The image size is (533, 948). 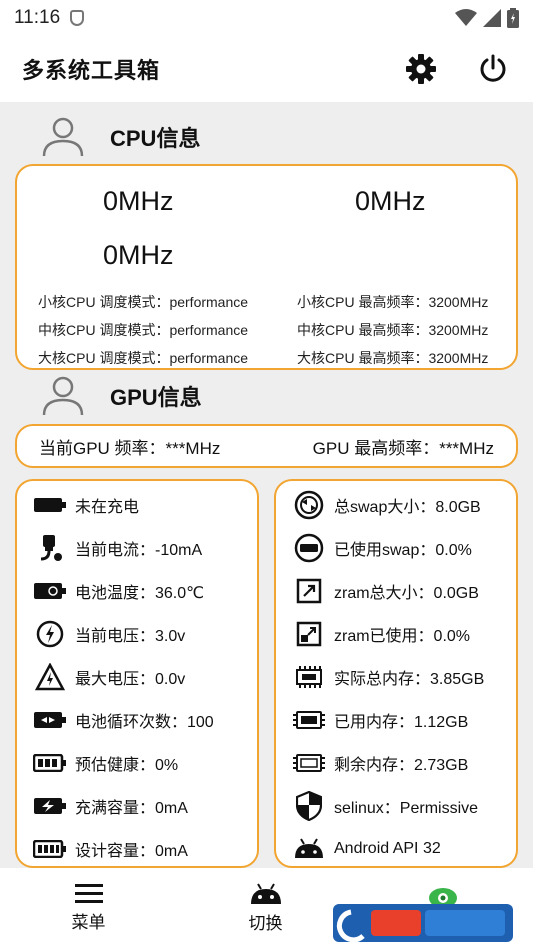 I want to click on list-item: zram已使用：0.0%, so click(x=404, y=633).